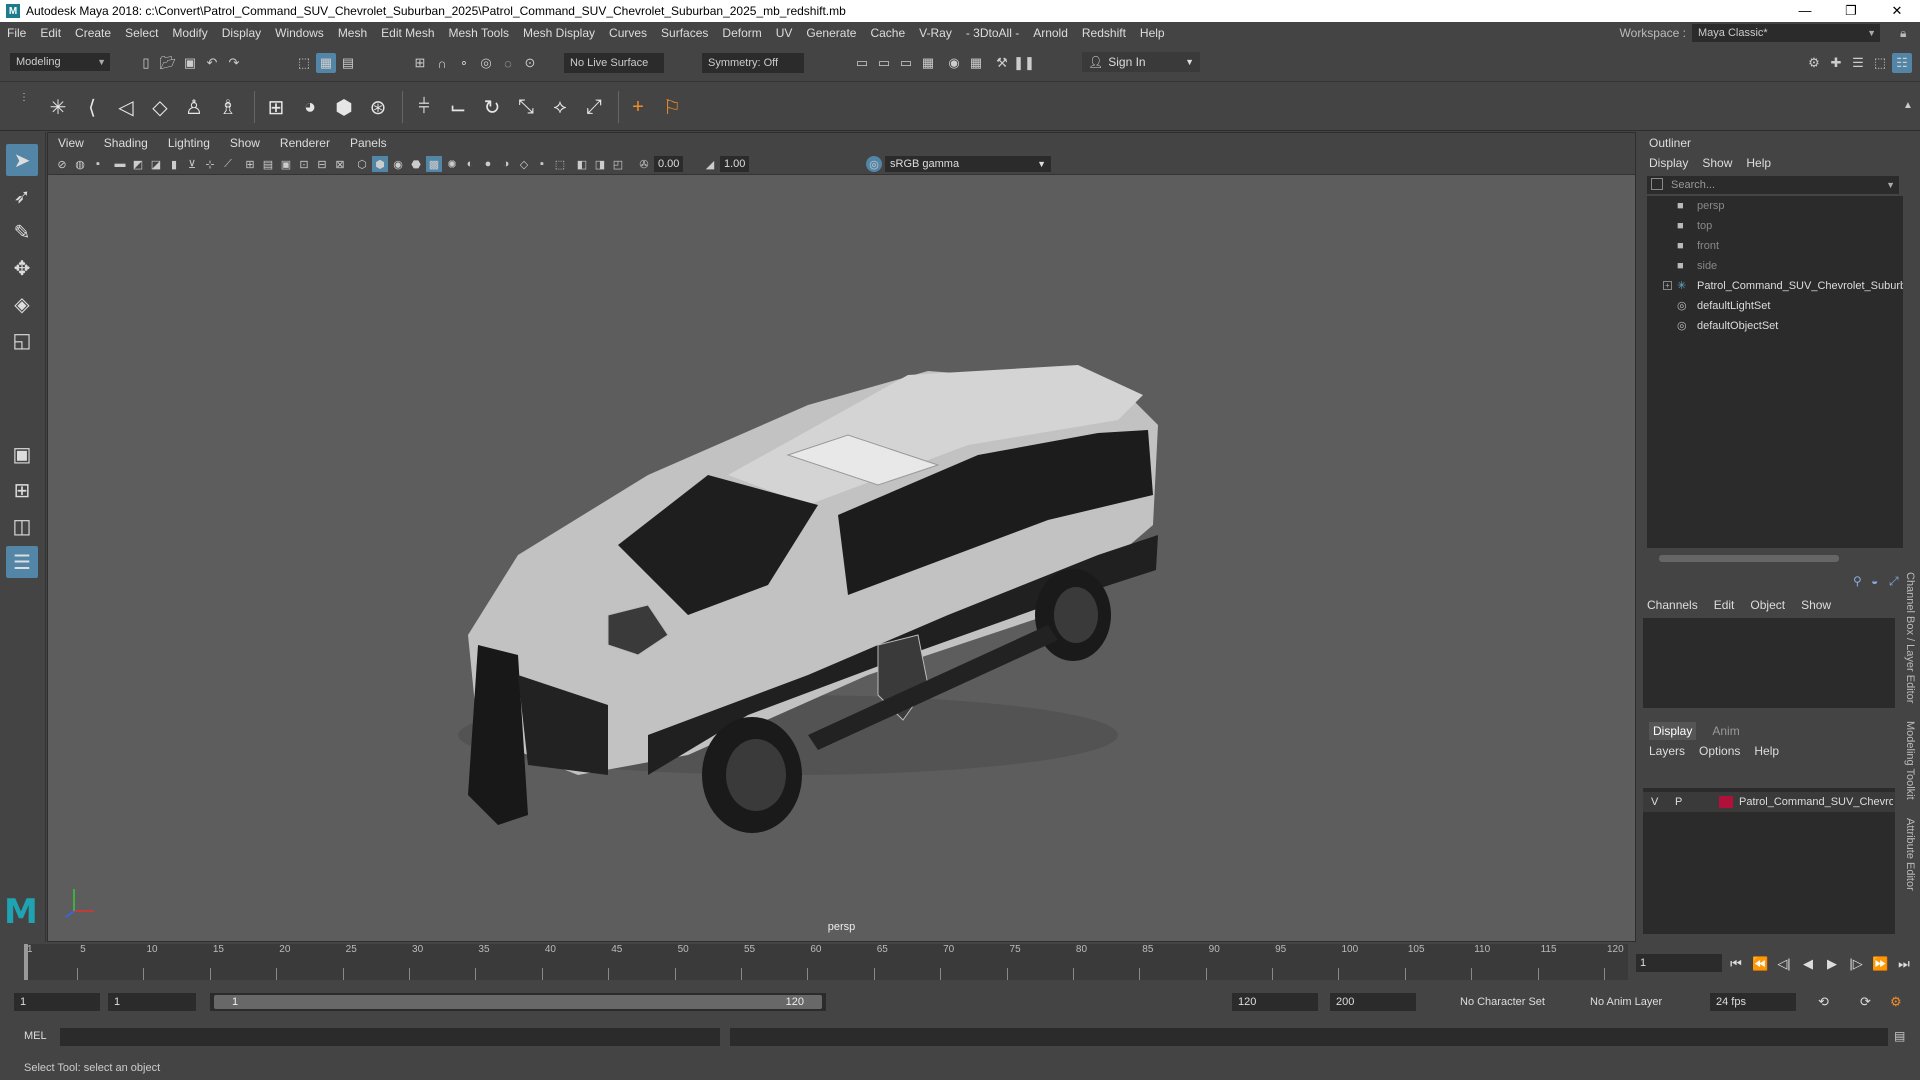 The image size is (1920, 1080). What do you see at coordinates (492, 107) in the screenshot?
I see `orient-constraint-icon: ↻` at bounding box center [492, 107].